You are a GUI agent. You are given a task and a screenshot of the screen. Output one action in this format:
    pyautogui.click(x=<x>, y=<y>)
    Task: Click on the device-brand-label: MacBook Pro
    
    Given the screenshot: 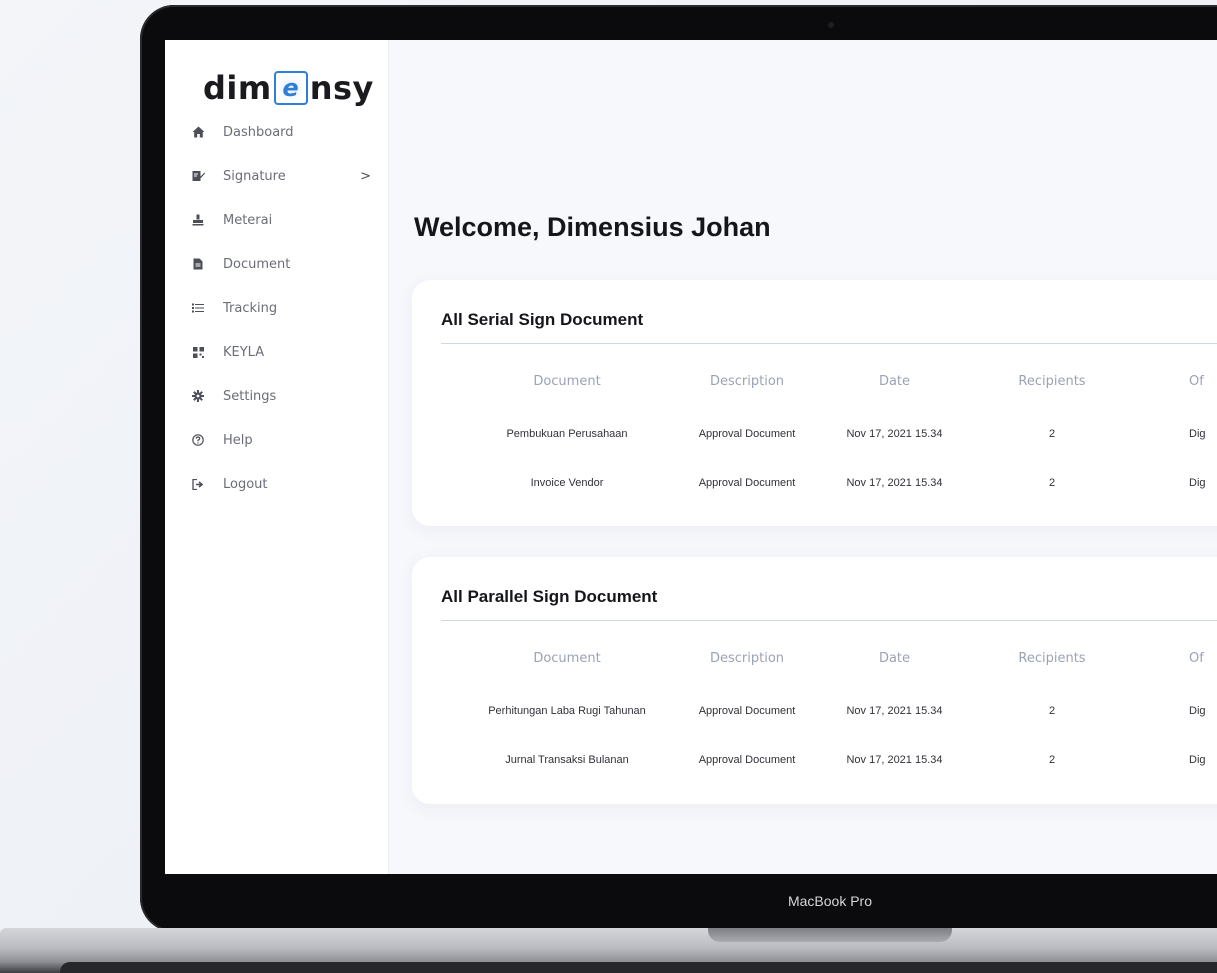 What is the action you would take?
    pyautogui.click(x=830, y=901)
    